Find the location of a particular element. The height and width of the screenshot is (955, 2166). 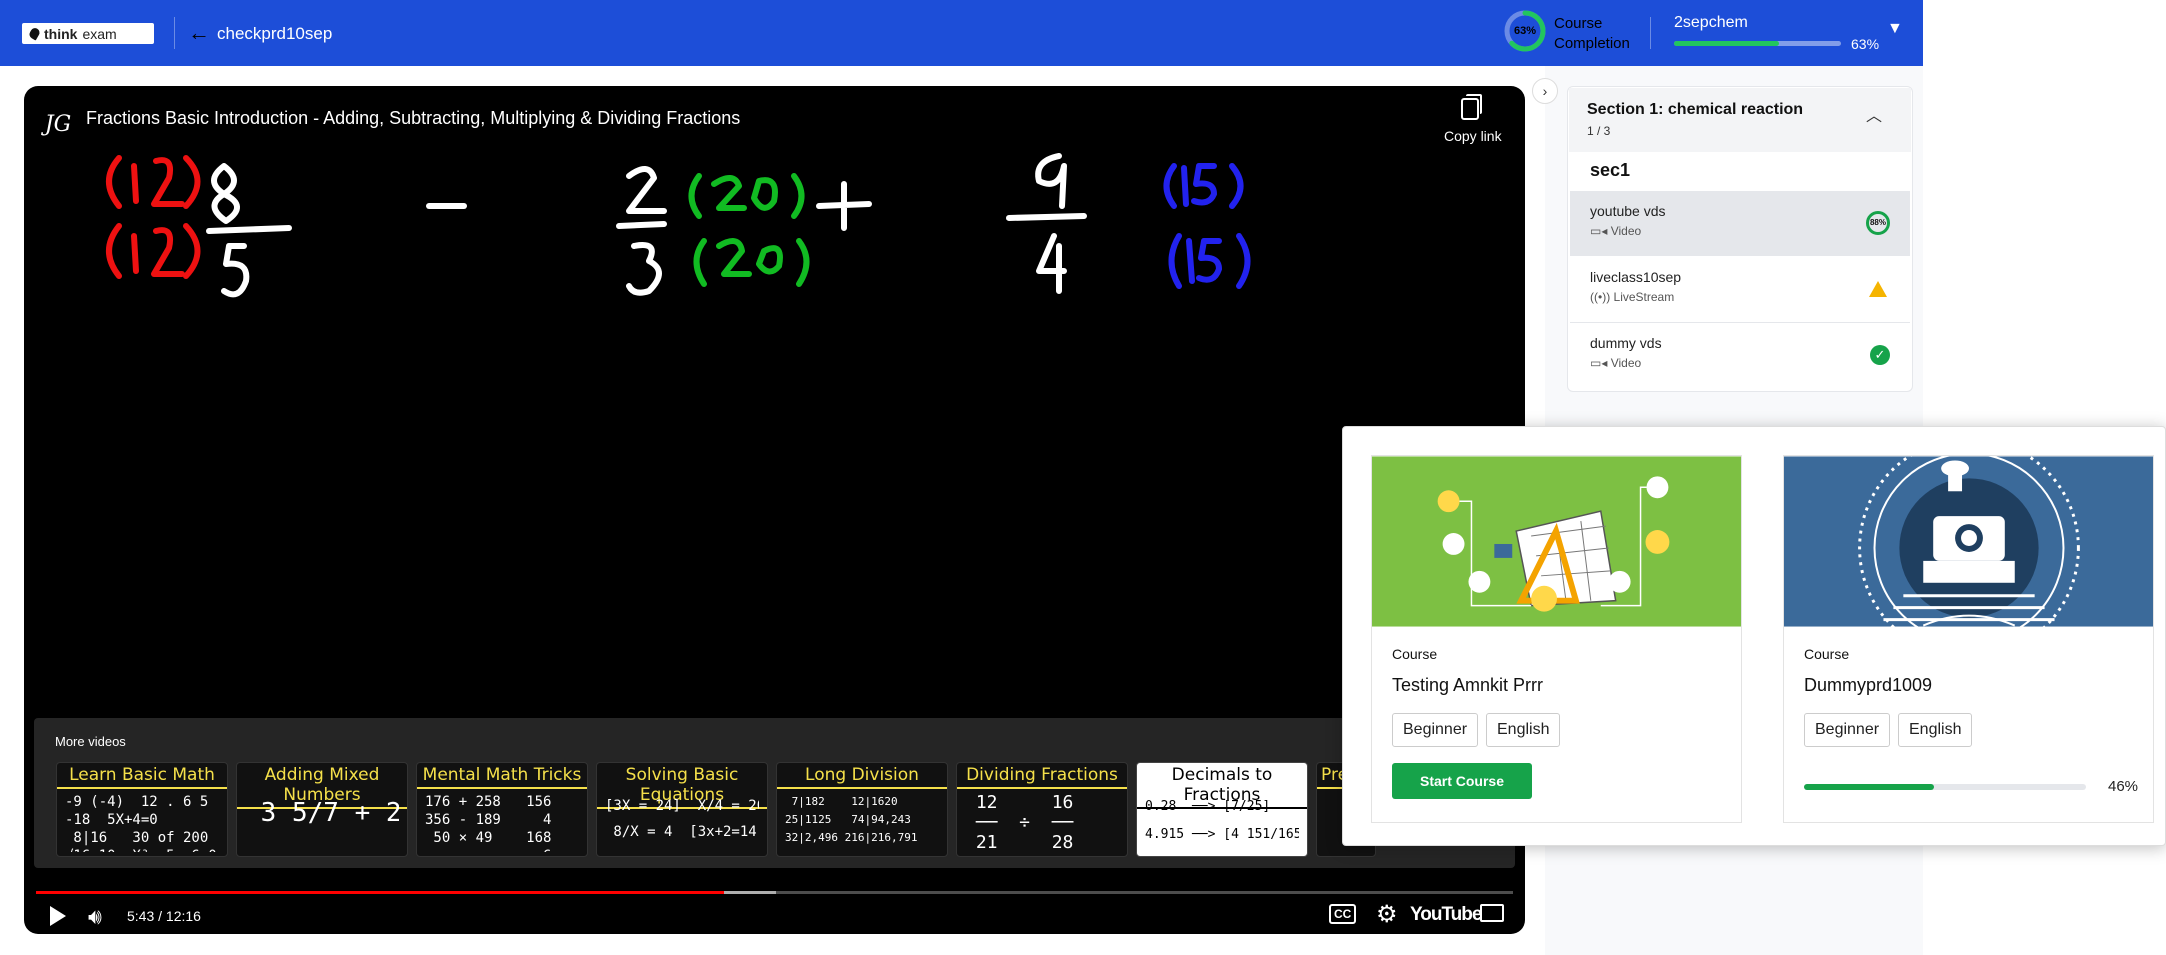

logo-mark-icon is located at coordinates (34, 33).